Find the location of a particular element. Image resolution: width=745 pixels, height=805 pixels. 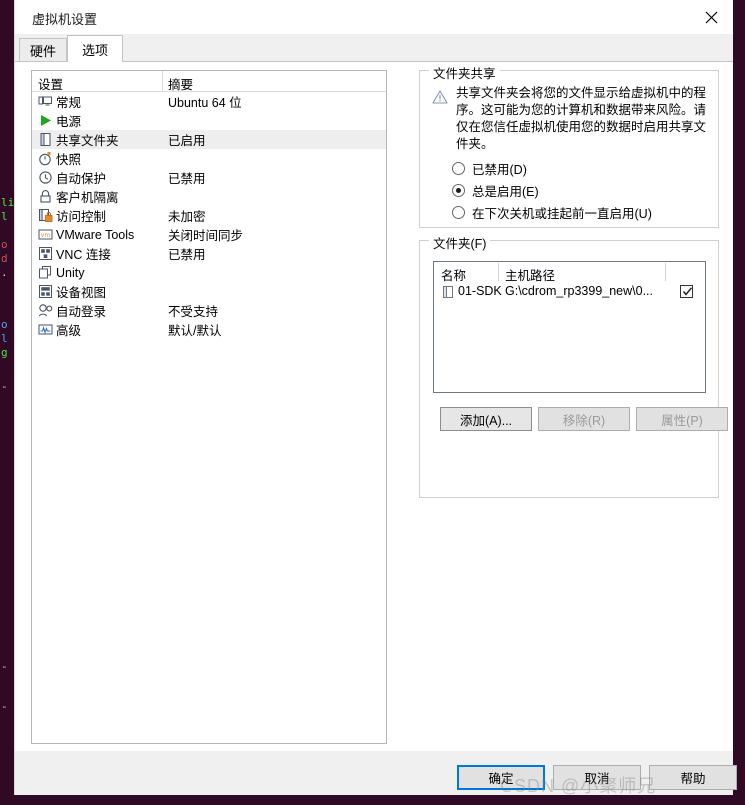

settings-row-label: 常规 is located at coordinates (69, 103).